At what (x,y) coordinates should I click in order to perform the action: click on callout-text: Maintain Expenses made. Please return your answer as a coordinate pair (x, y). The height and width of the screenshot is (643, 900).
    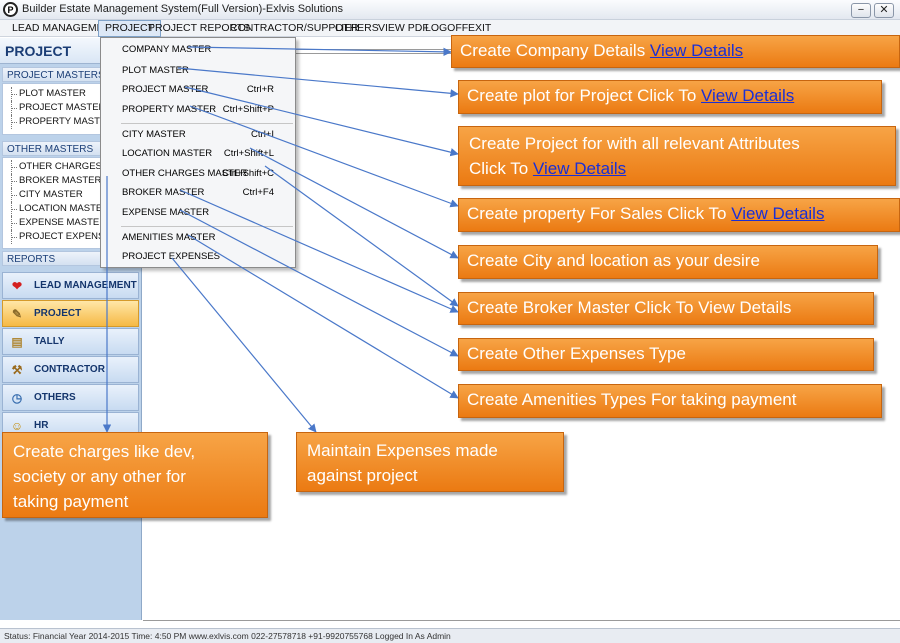
    Looking at the image, I should click on (402, 450).